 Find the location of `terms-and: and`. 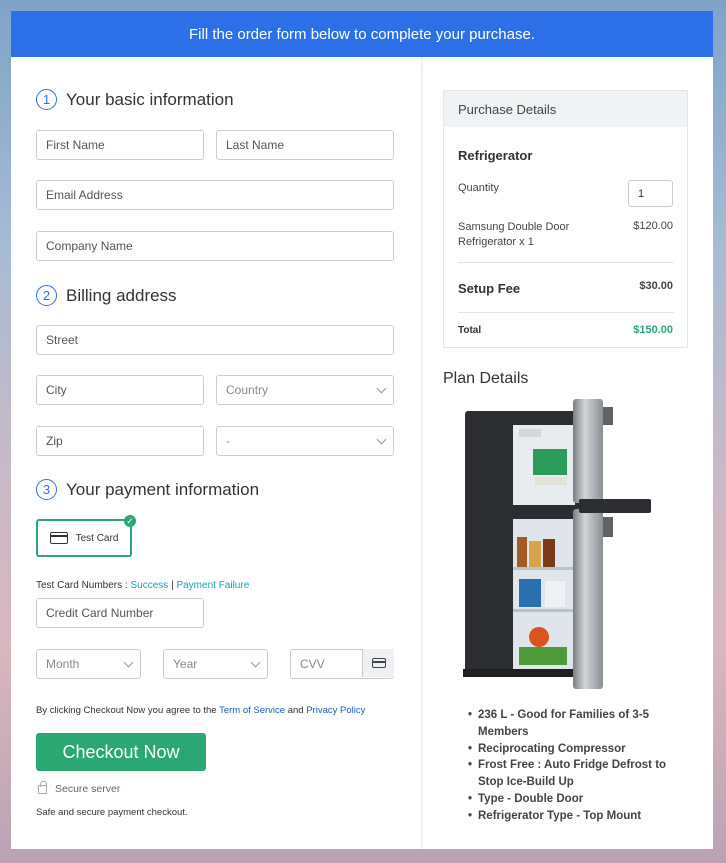

terms-and: and is located at coordinates (295, 710).